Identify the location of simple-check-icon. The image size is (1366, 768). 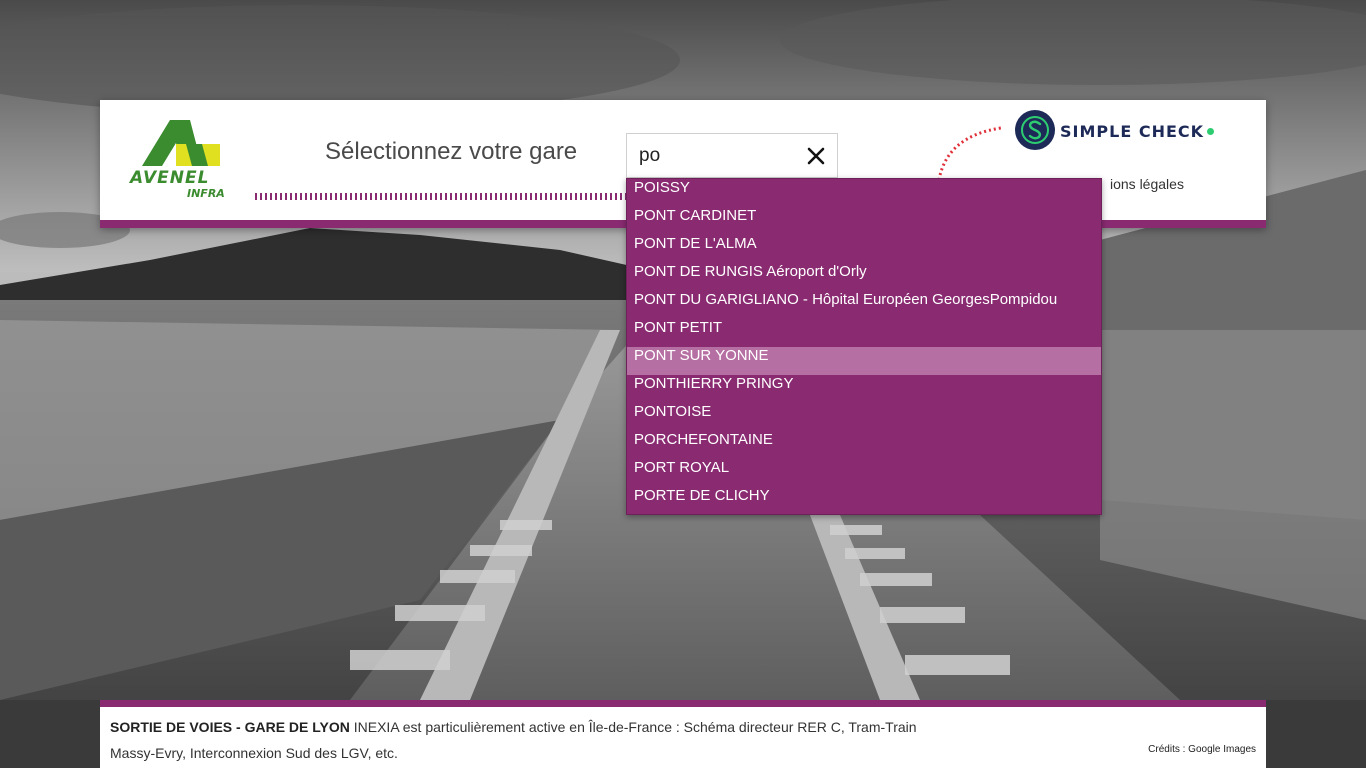
(1035, 130).